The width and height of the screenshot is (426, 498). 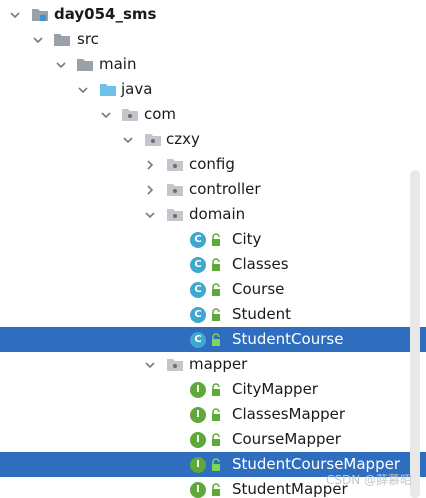 I want to click on tree-node-class-studentcourse: C StudentCourse, so click(x=213, y=339).